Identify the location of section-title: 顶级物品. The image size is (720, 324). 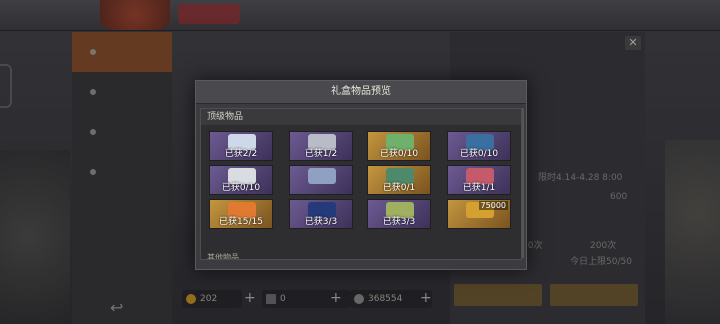
(361, 117).